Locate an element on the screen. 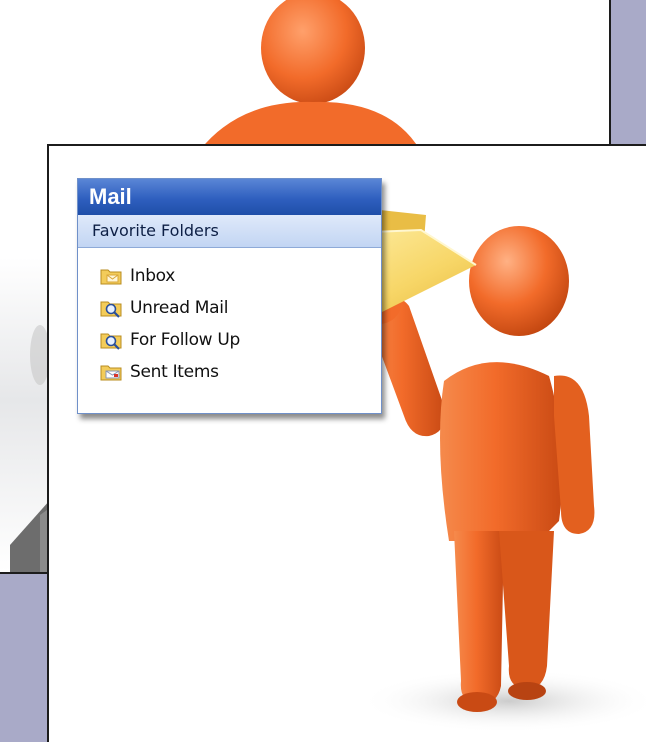  folder-item-sent-items: Sent Items is located at coordinates (240, 372).